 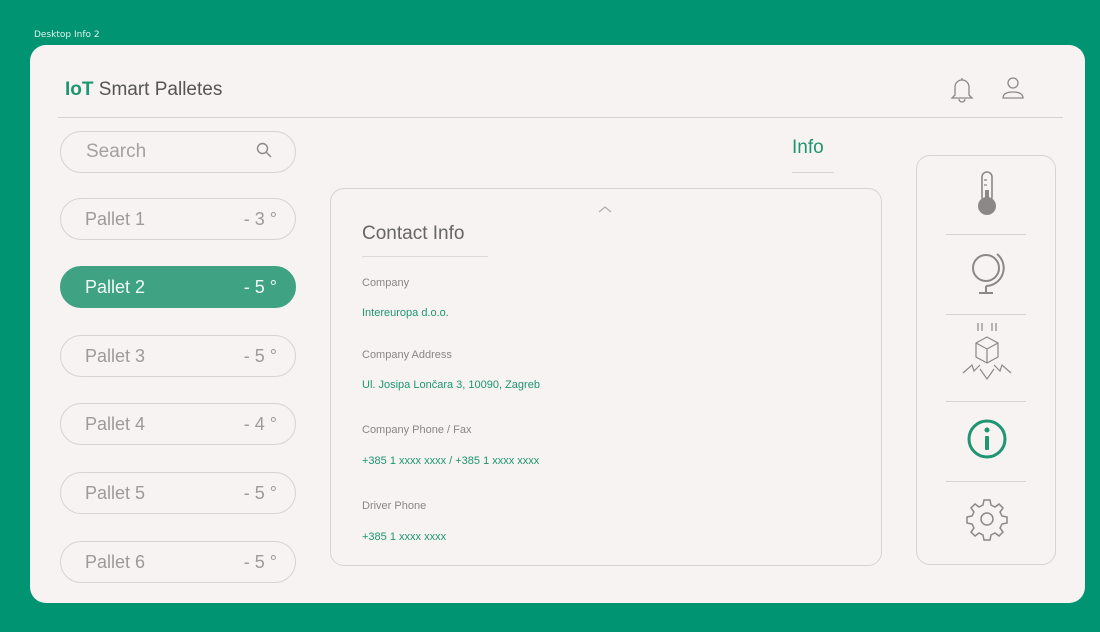 I want to click on header-divider, so click(x=560, y=117).